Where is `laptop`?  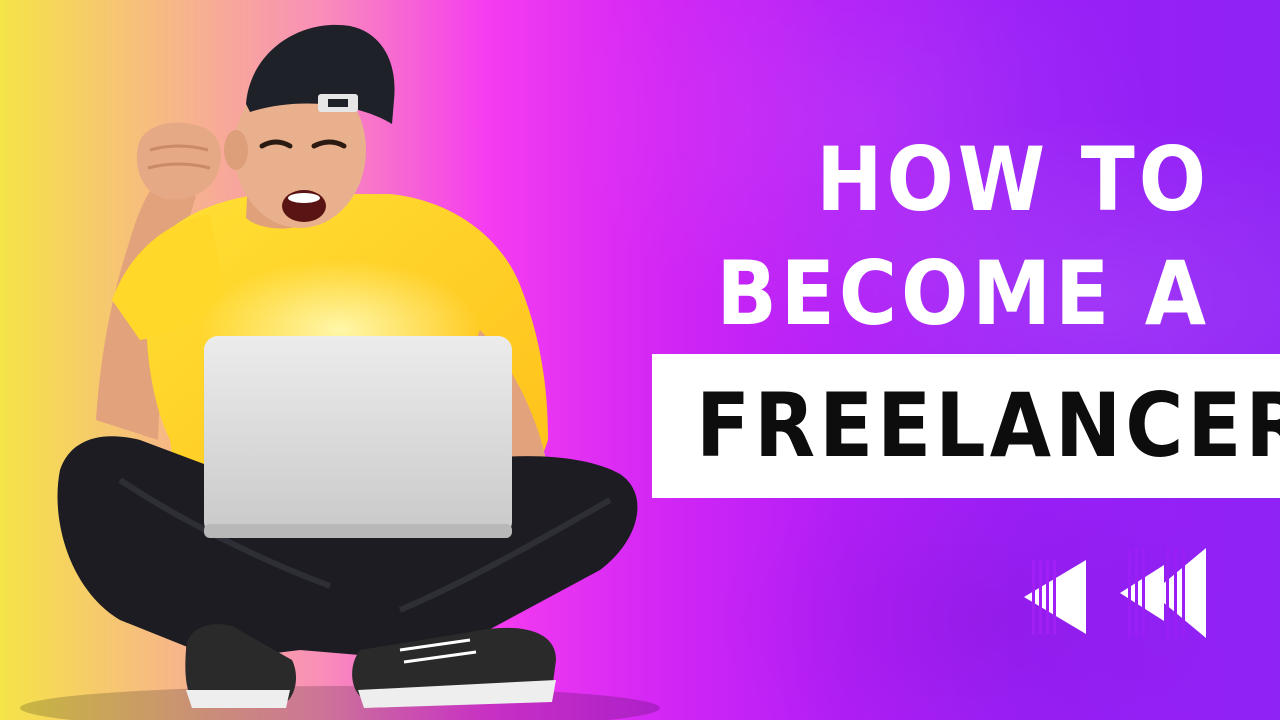
laptop is located at coordinates (358, 436).